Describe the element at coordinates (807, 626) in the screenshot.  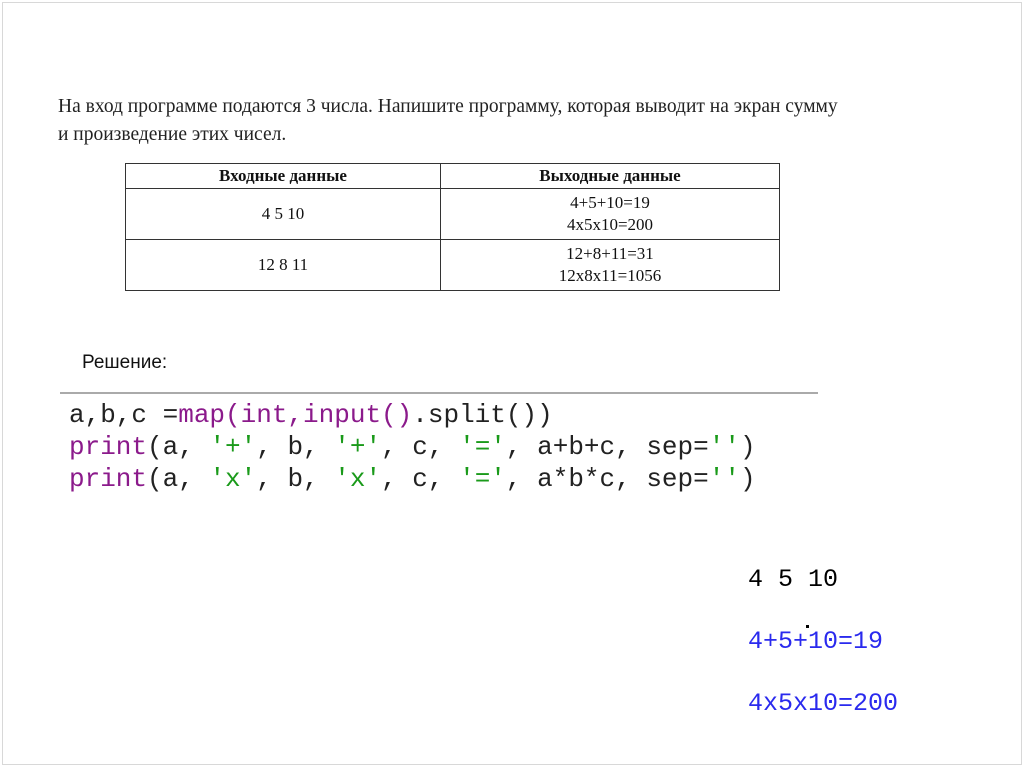
I see `cursor-dot` at that location.